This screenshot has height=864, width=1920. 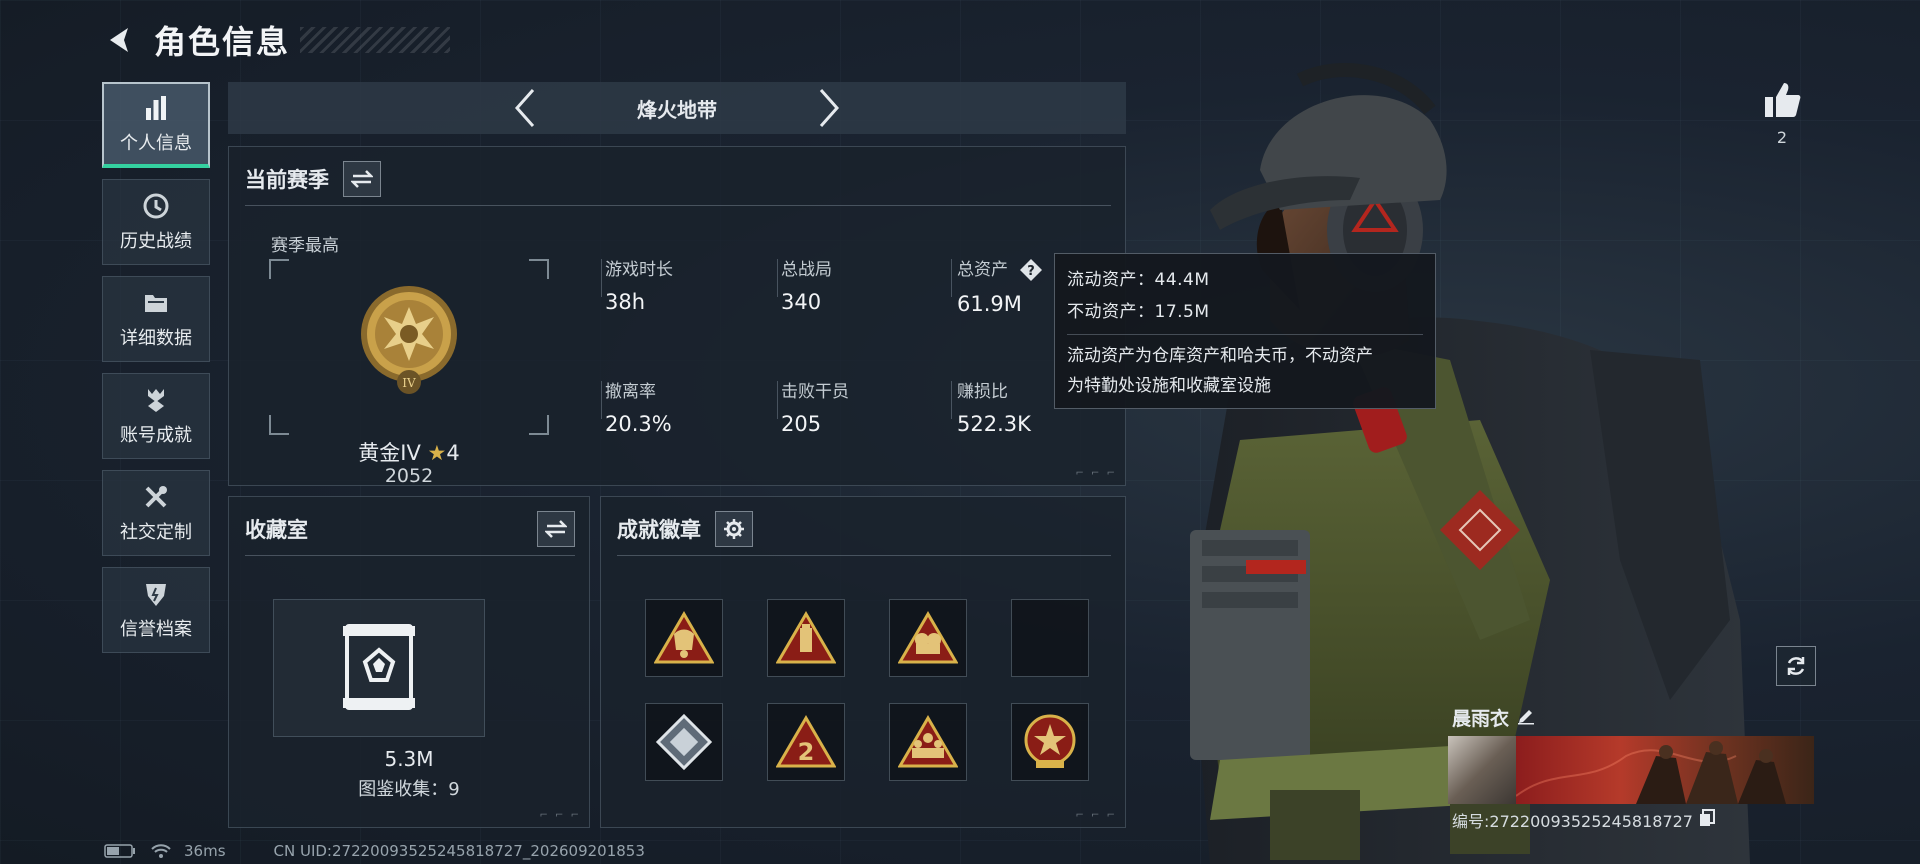 What do you see at coordinates (389, 453) in the screenshot?
I see `rank-name: 黄金IV` at bounding box center [389, 453].